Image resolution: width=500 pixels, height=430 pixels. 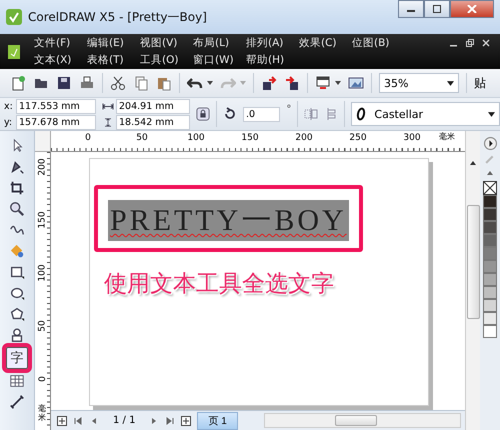 What do you see at coordinates (14, 17) in the screenshot?
I see `app-logo-icon` at bounding box center [14, 17].